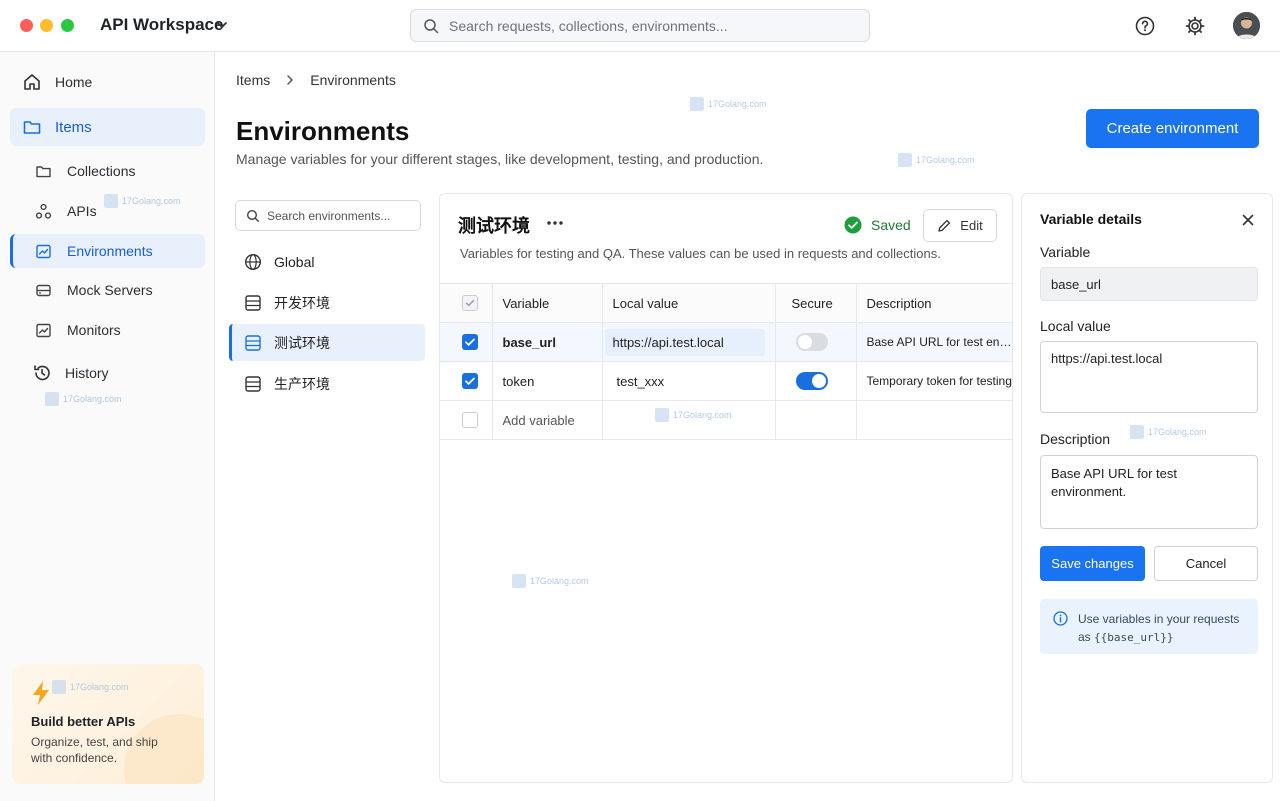  Describe the element at coordinates (546, 342) in the screenshot. I see `variable-name-cell: base_url` at that location.